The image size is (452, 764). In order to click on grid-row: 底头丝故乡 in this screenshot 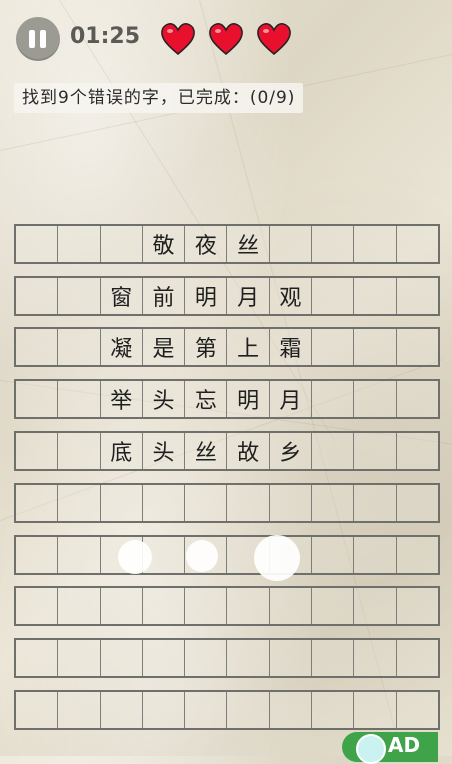, I will do `click(227, 451)`.